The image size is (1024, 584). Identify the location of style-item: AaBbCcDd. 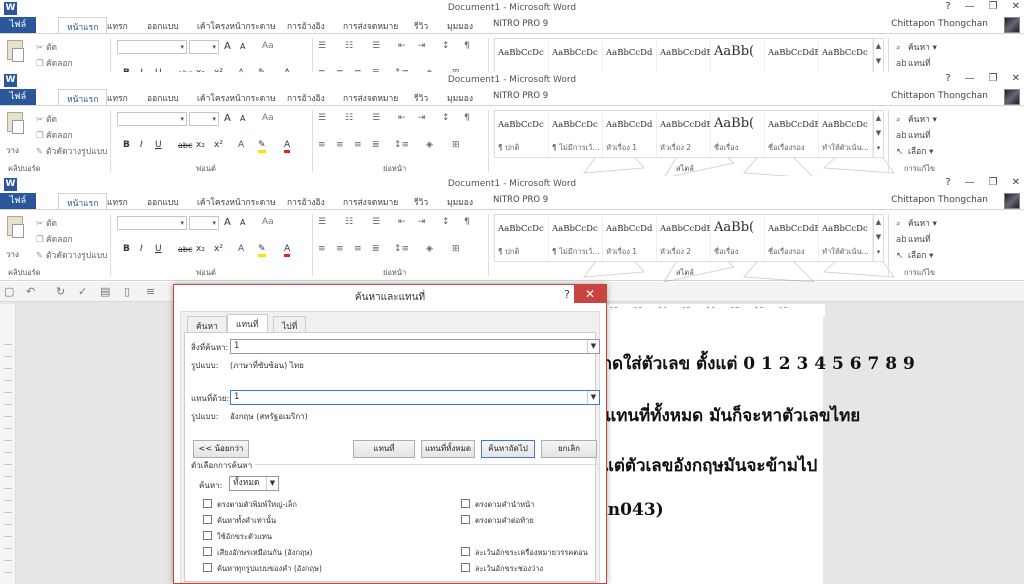
(630, 55).